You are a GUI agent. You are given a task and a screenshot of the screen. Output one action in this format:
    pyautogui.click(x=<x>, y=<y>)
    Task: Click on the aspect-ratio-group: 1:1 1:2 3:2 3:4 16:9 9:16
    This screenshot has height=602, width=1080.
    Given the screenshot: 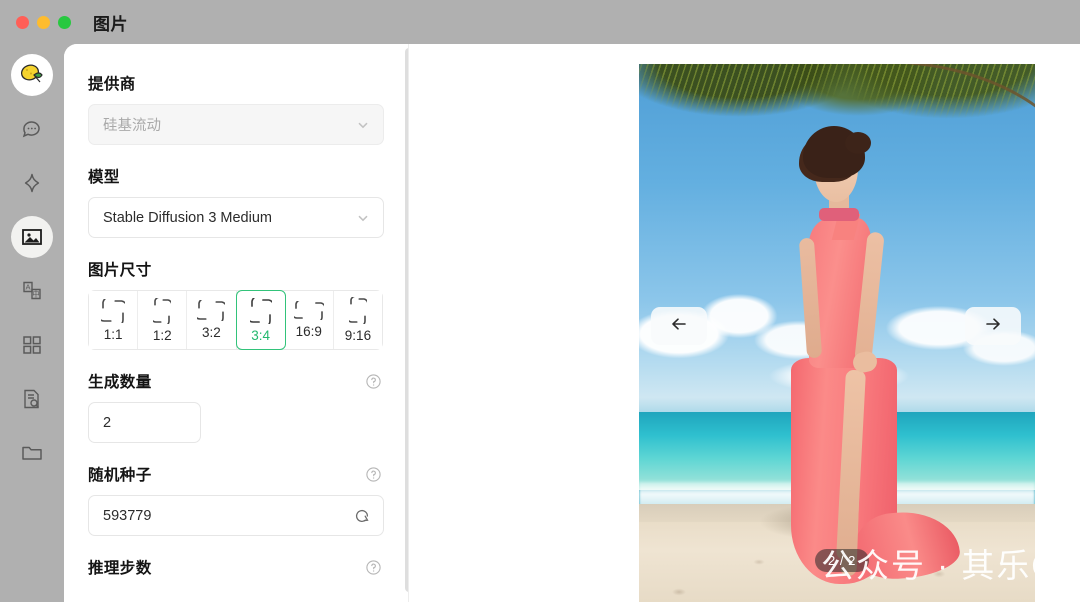 What is the action you would take?
    pyautogui.click(x=235, y=320)
    